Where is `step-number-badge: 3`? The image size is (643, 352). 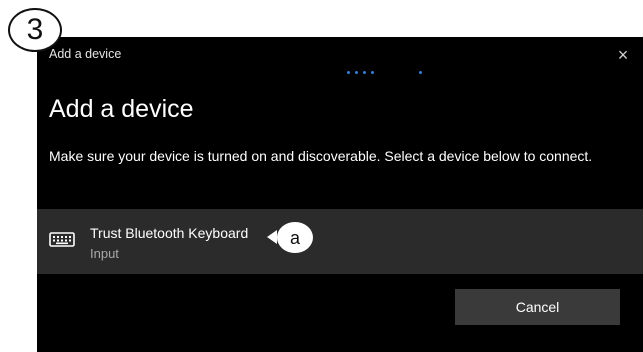 step-number-badge: 3 is located at coordinates (35, 30).